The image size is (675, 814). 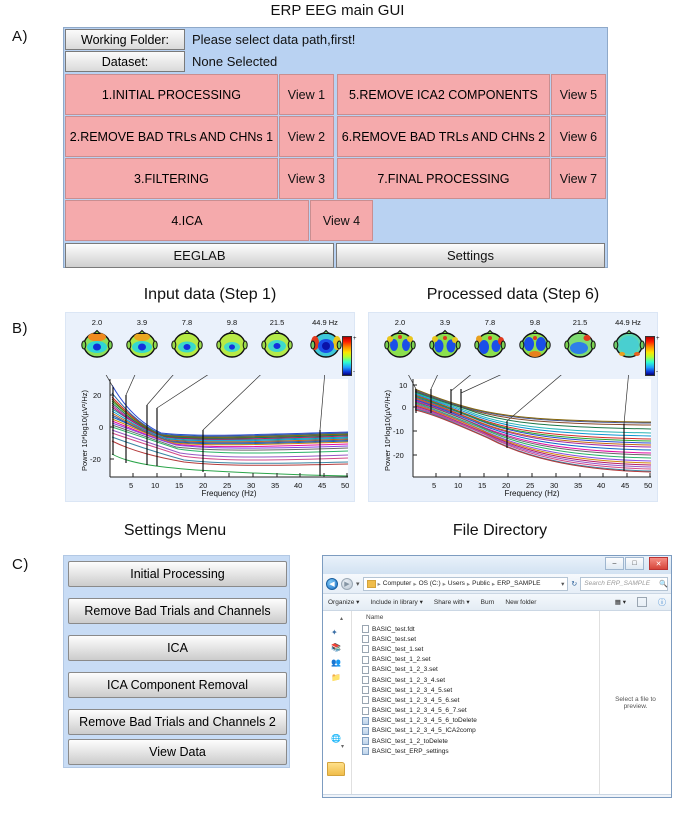 I want to click on settings-button-view-data: View Data, so click(x=177, y=752).